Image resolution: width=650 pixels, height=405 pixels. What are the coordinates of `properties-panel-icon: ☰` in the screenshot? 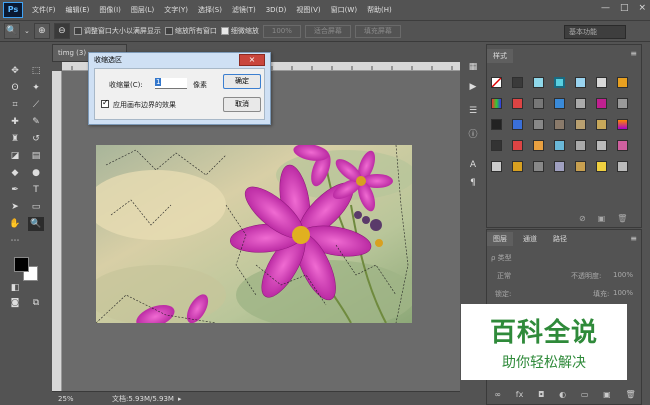 It's located at (473, 111).